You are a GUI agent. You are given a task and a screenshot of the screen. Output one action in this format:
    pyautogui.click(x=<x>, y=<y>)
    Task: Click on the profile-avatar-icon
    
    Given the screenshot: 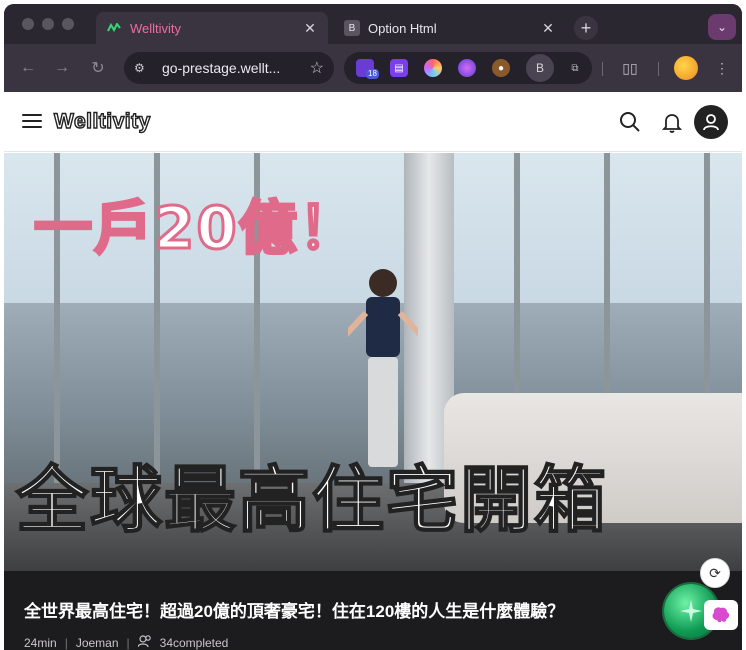 What is the action you would take?
    pyautogui.click(x=686, y=68)
    